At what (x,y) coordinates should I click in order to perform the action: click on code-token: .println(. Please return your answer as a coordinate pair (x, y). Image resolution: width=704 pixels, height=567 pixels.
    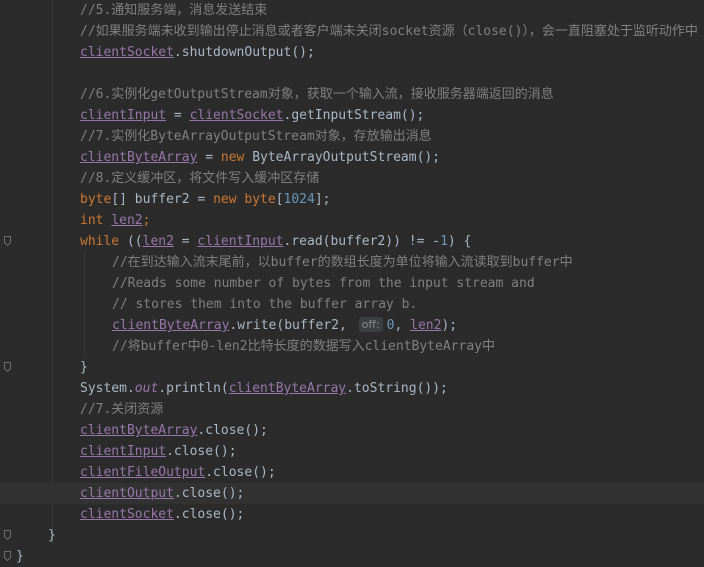
    Looking at the image, I should click on (193, 388).